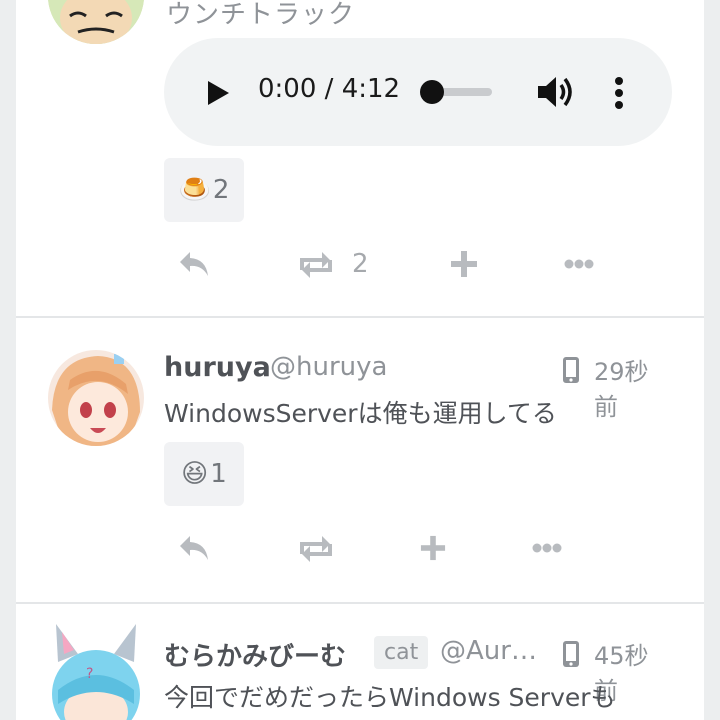 The height and width of the screenshot is (720, 720). What do you see at coordinates (418, 386) in the screenshot?
I see `note-header: huruya @huruya 29秒前` at bounding box center [418, 386].